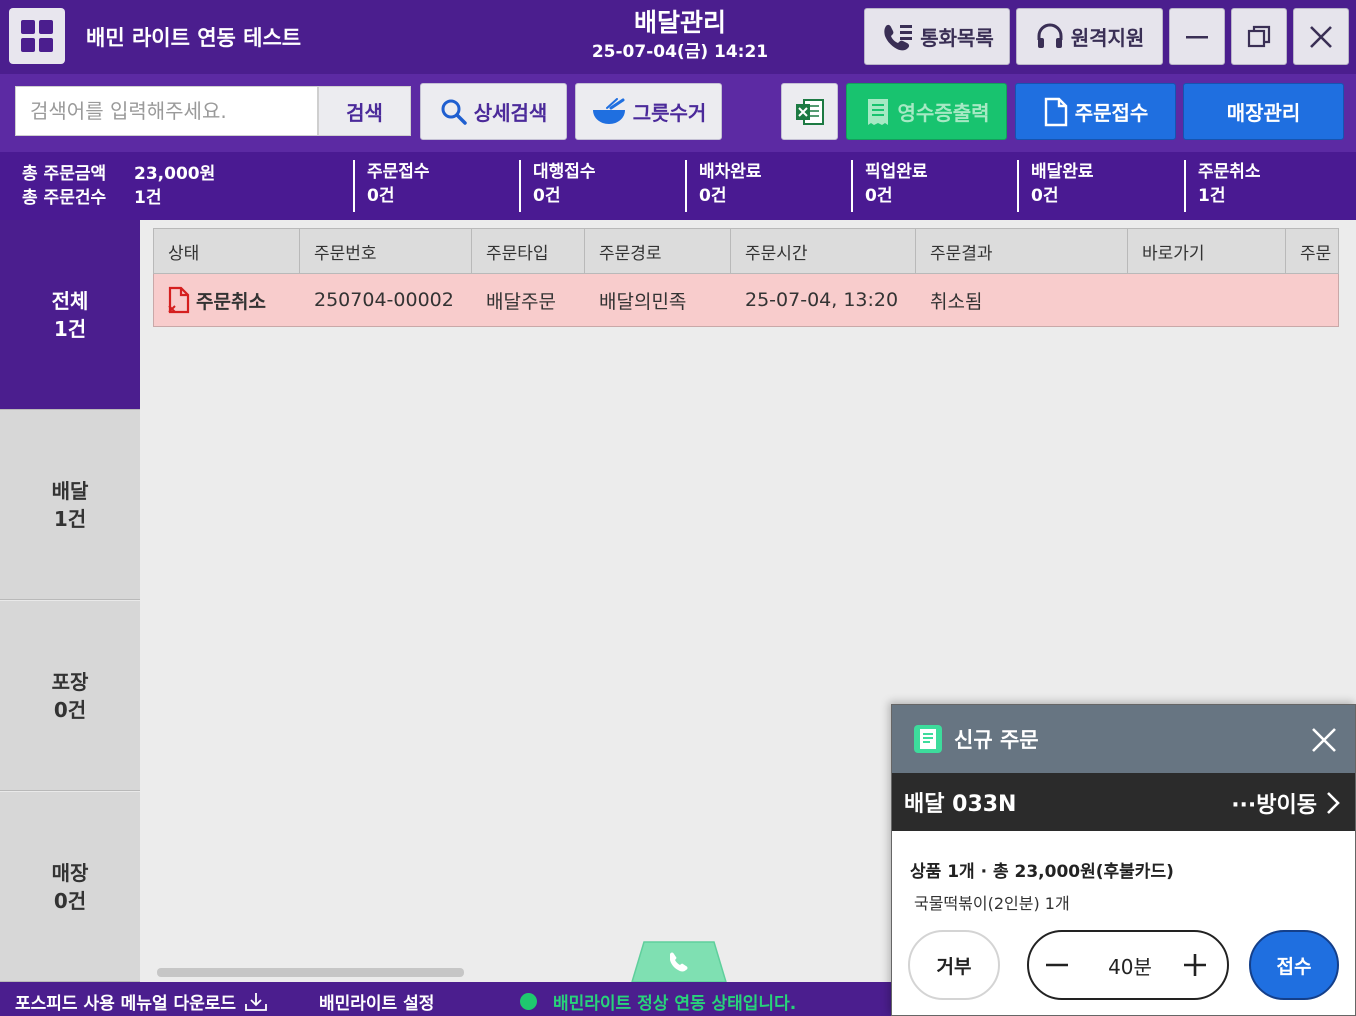 This screenshot has height=1016, width=1356. I want to click on cell-status: 주문취소, so click(227, 300).